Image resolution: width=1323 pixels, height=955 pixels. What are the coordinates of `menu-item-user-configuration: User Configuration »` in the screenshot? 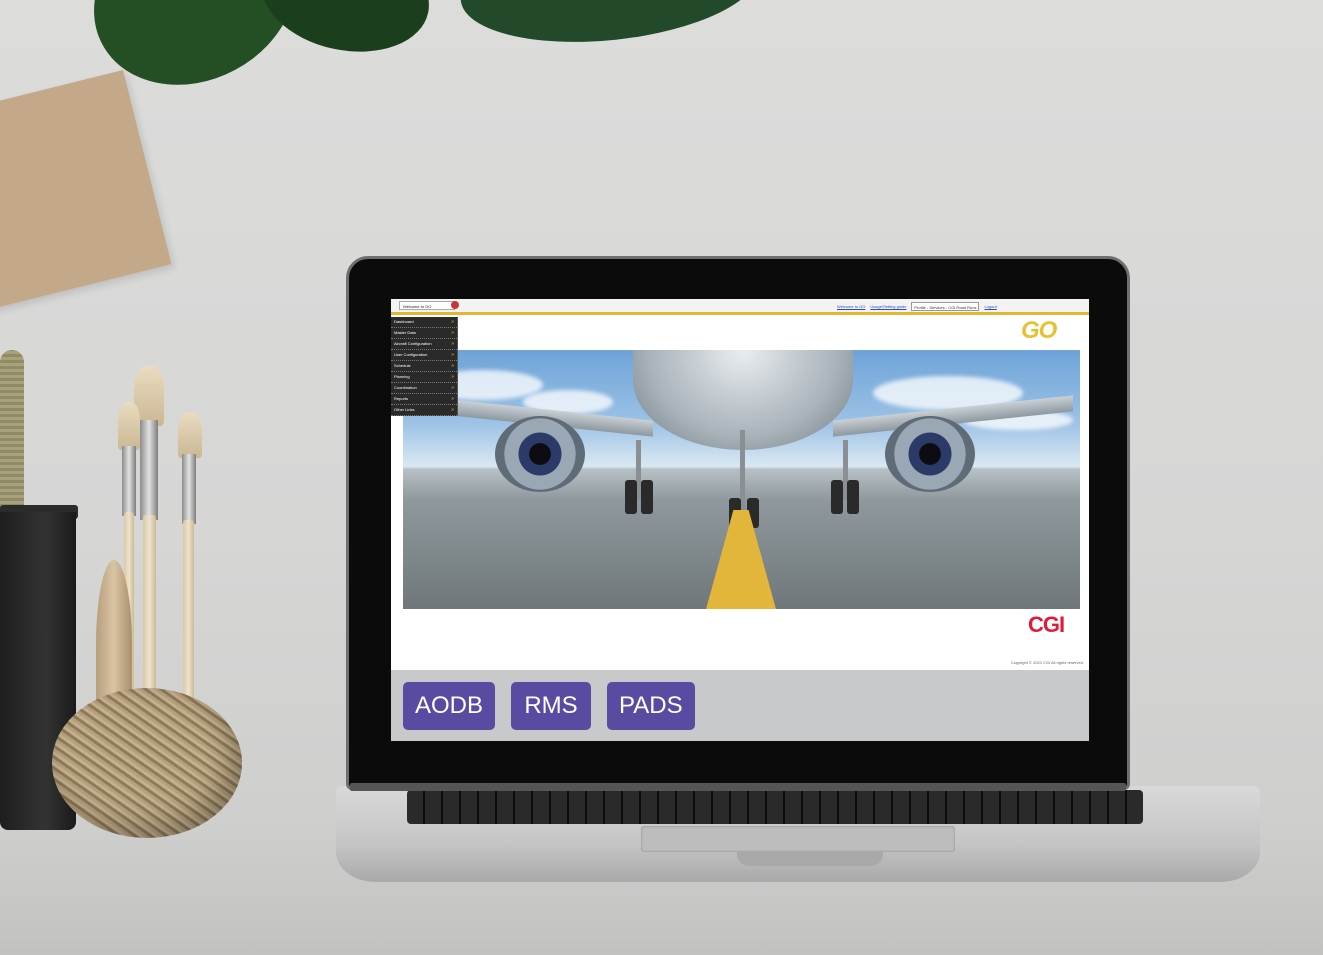 It's located at (424, 355).